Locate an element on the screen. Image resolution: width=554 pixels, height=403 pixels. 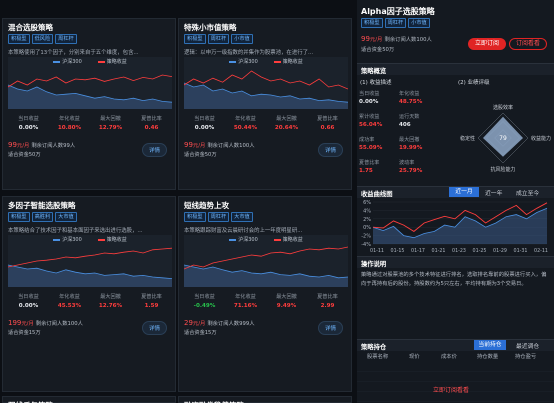
stat-value: 10.80% is located at coordinates (69, 128).